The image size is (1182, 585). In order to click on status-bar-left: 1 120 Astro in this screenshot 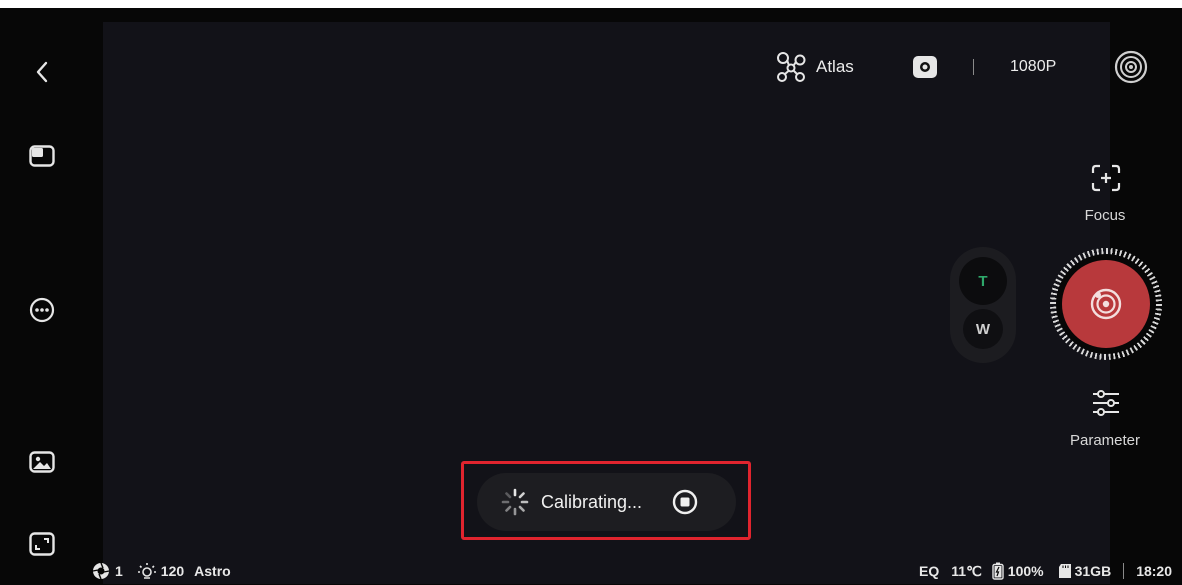, I will do `click(161, 571)`.